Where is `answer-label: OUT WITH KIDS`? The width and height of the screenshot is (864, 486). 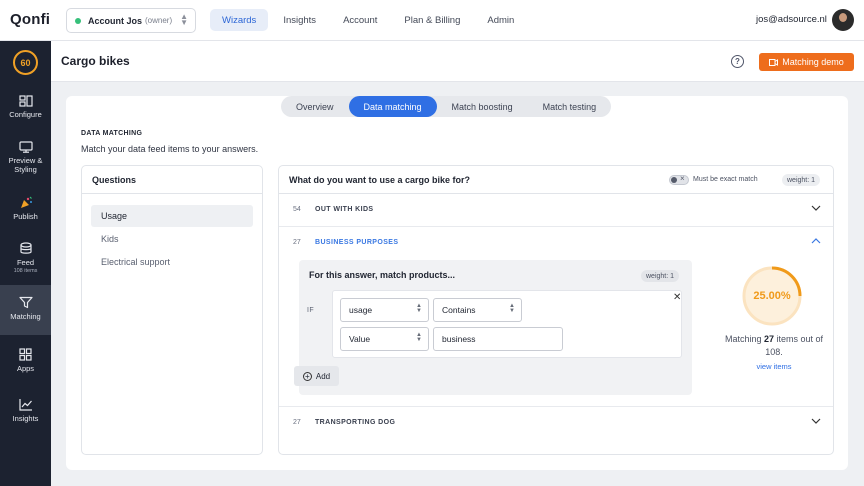
answer-label: OUT WITH KIDS is located at coordinates (344, 209).